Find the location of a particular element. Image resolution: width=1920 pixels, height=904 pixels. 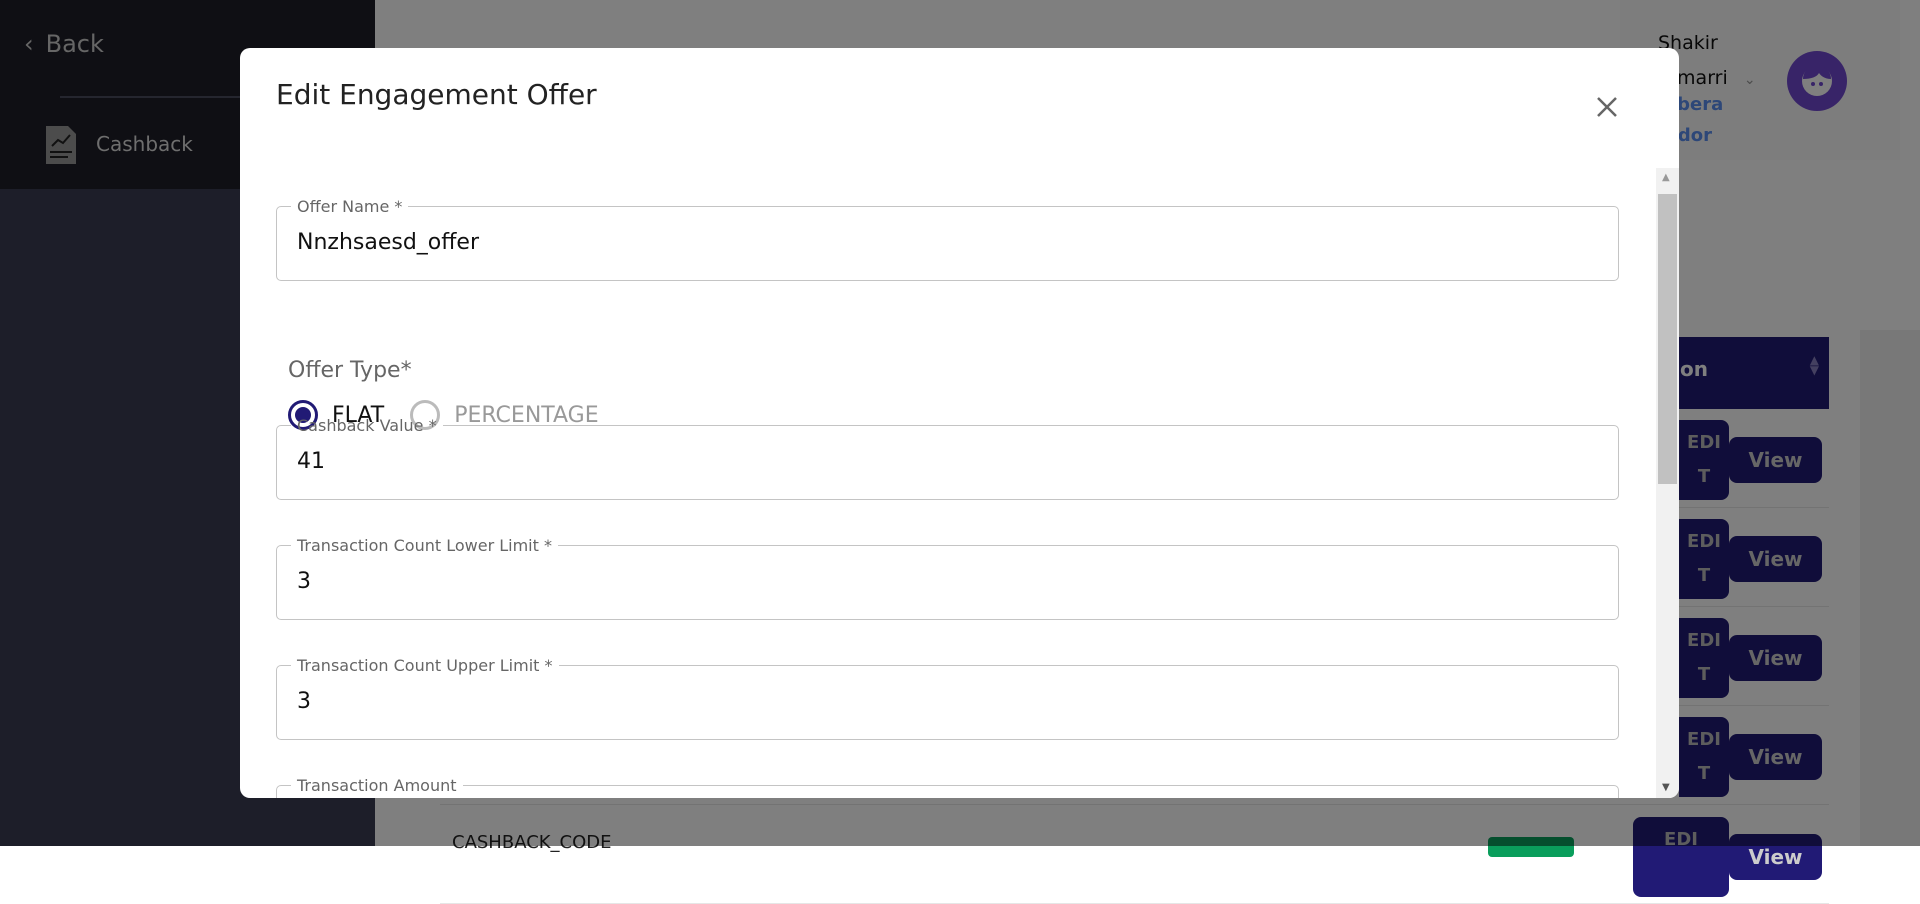

scroll-up-icon: ▲ is located at coordinates (1666, 177).